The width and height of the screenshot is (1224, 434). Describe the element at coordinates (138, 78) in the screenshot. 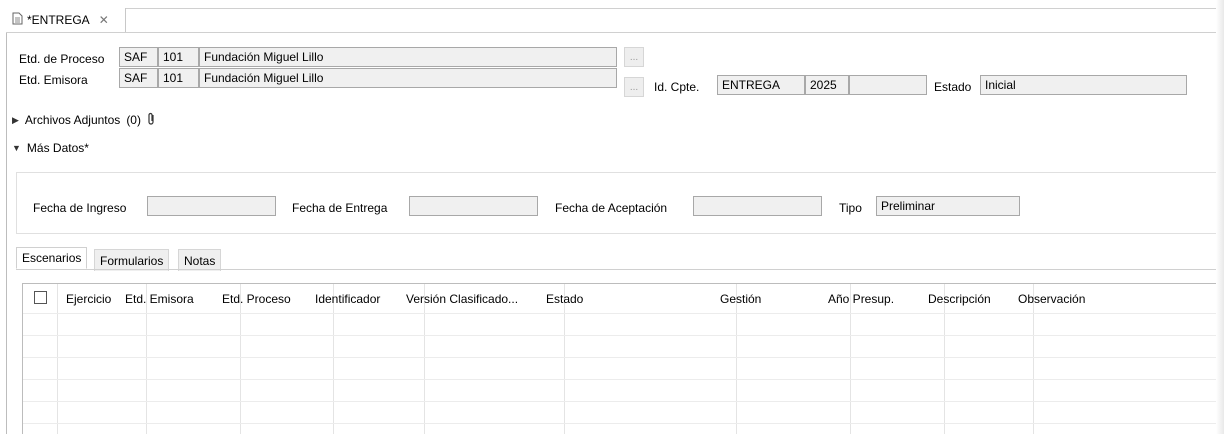

I see `emisora-code-field: SAF` at that location.